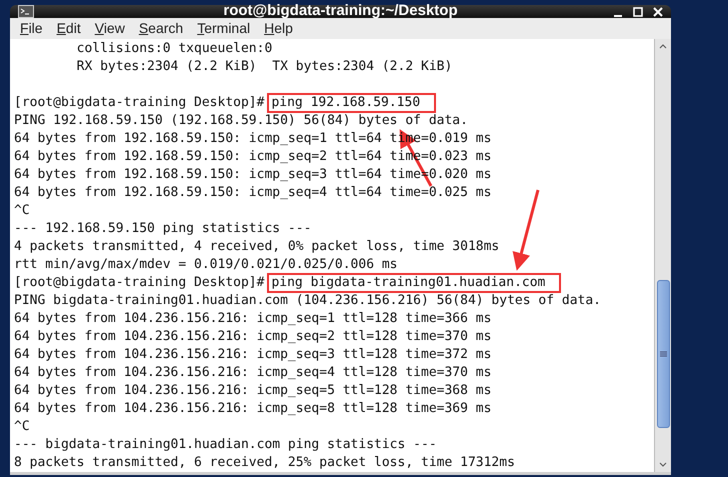  I want to click on terminal-line: 64 bytes from 104.236.156.216: icmp_seq=1 ttl=128 time=366 ms, so click(253, 319).